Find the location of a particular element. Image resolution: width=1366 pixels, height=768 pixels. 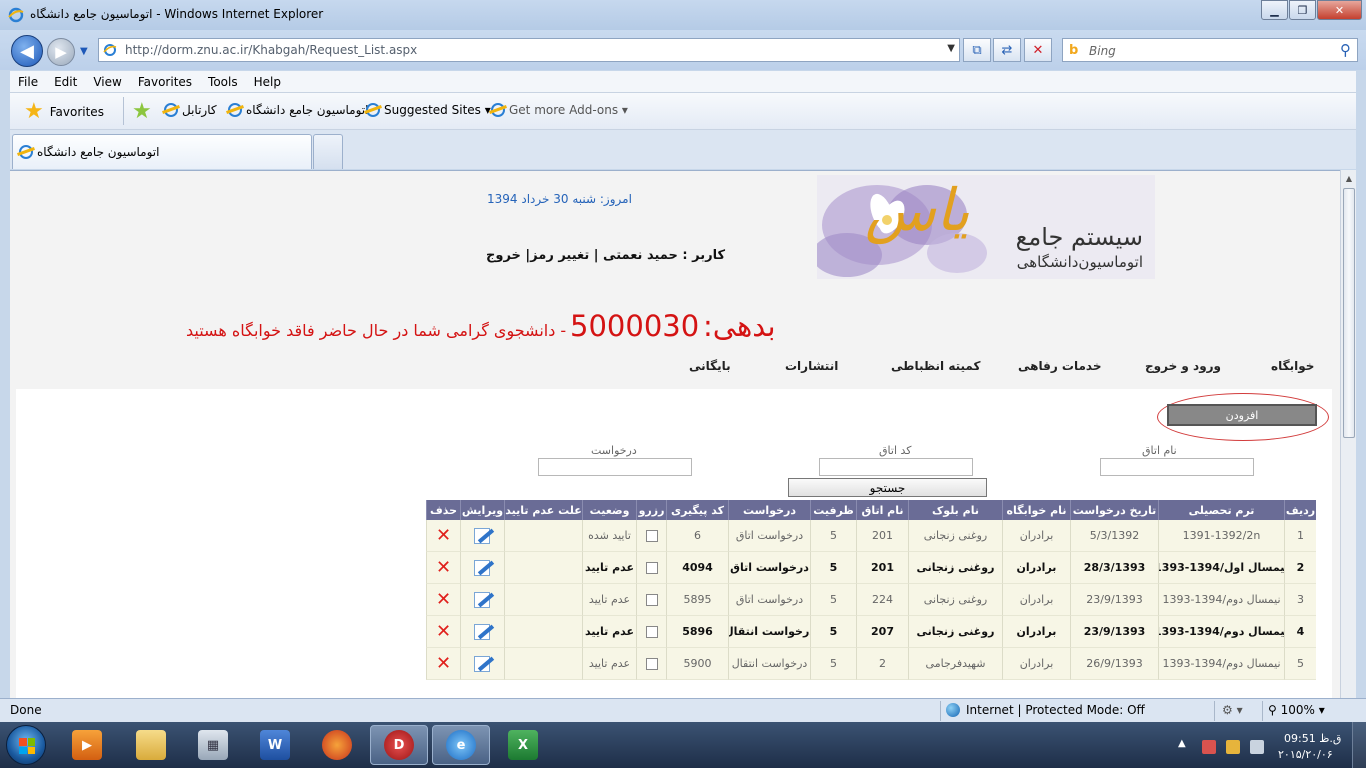

taskbar-internet-explorer: e is located at coordinates (461, 745).